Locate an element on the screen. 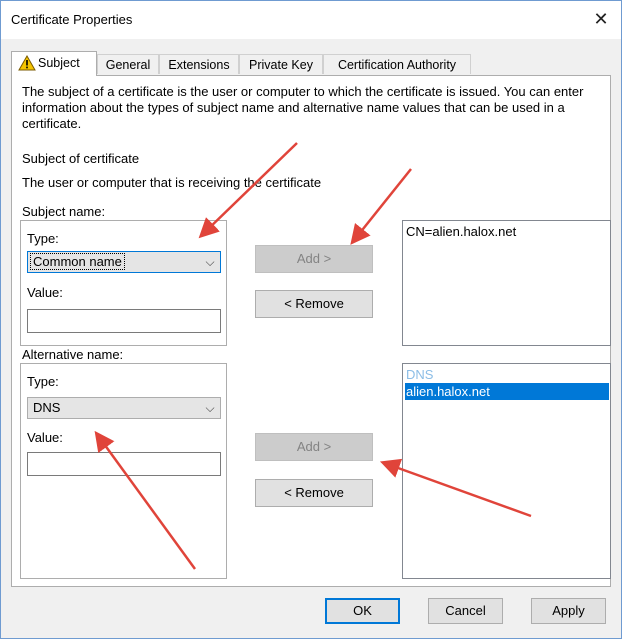 The height and width of the screenshot is (639, 622). tab-private-key: Private Key is located at coordinates (281, 64).